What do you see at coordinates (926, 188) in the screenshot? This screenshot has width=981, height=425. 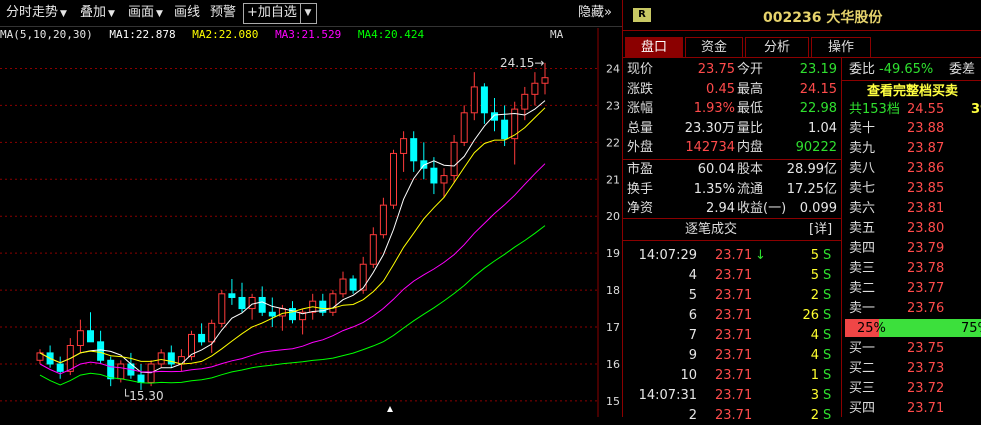 I see `ask-price: 23.85` at bounding box center [926, 188].